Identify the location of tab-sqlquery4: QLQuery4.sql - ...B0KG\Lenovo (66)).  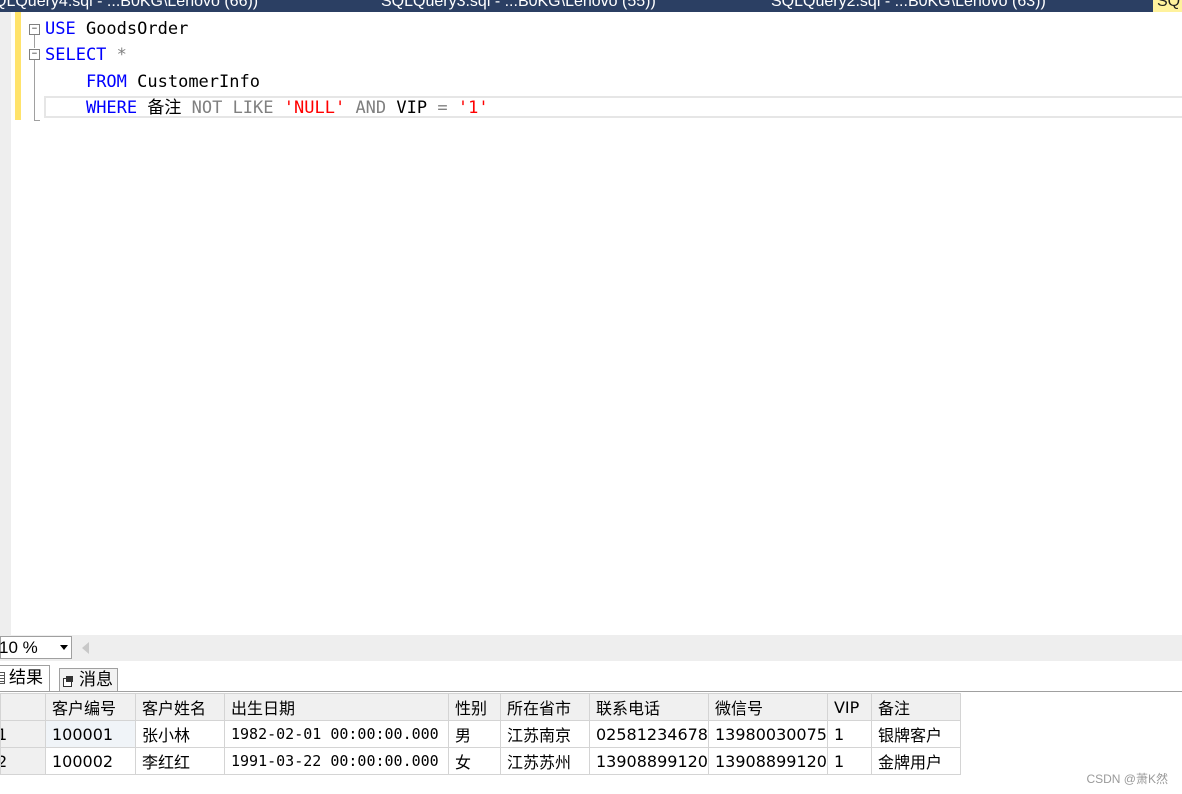
(129, 6).